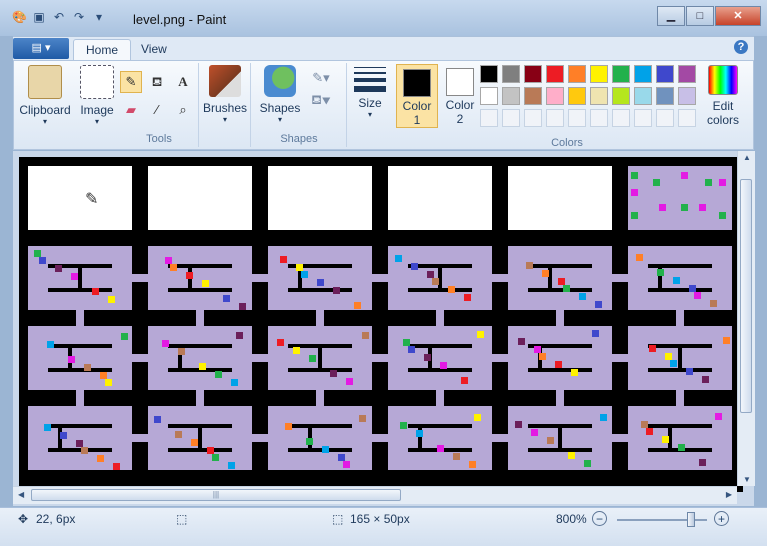 The image size is (767, 546). I want to click on fill-shape-icon: ⛾▾, so click(321, 100).